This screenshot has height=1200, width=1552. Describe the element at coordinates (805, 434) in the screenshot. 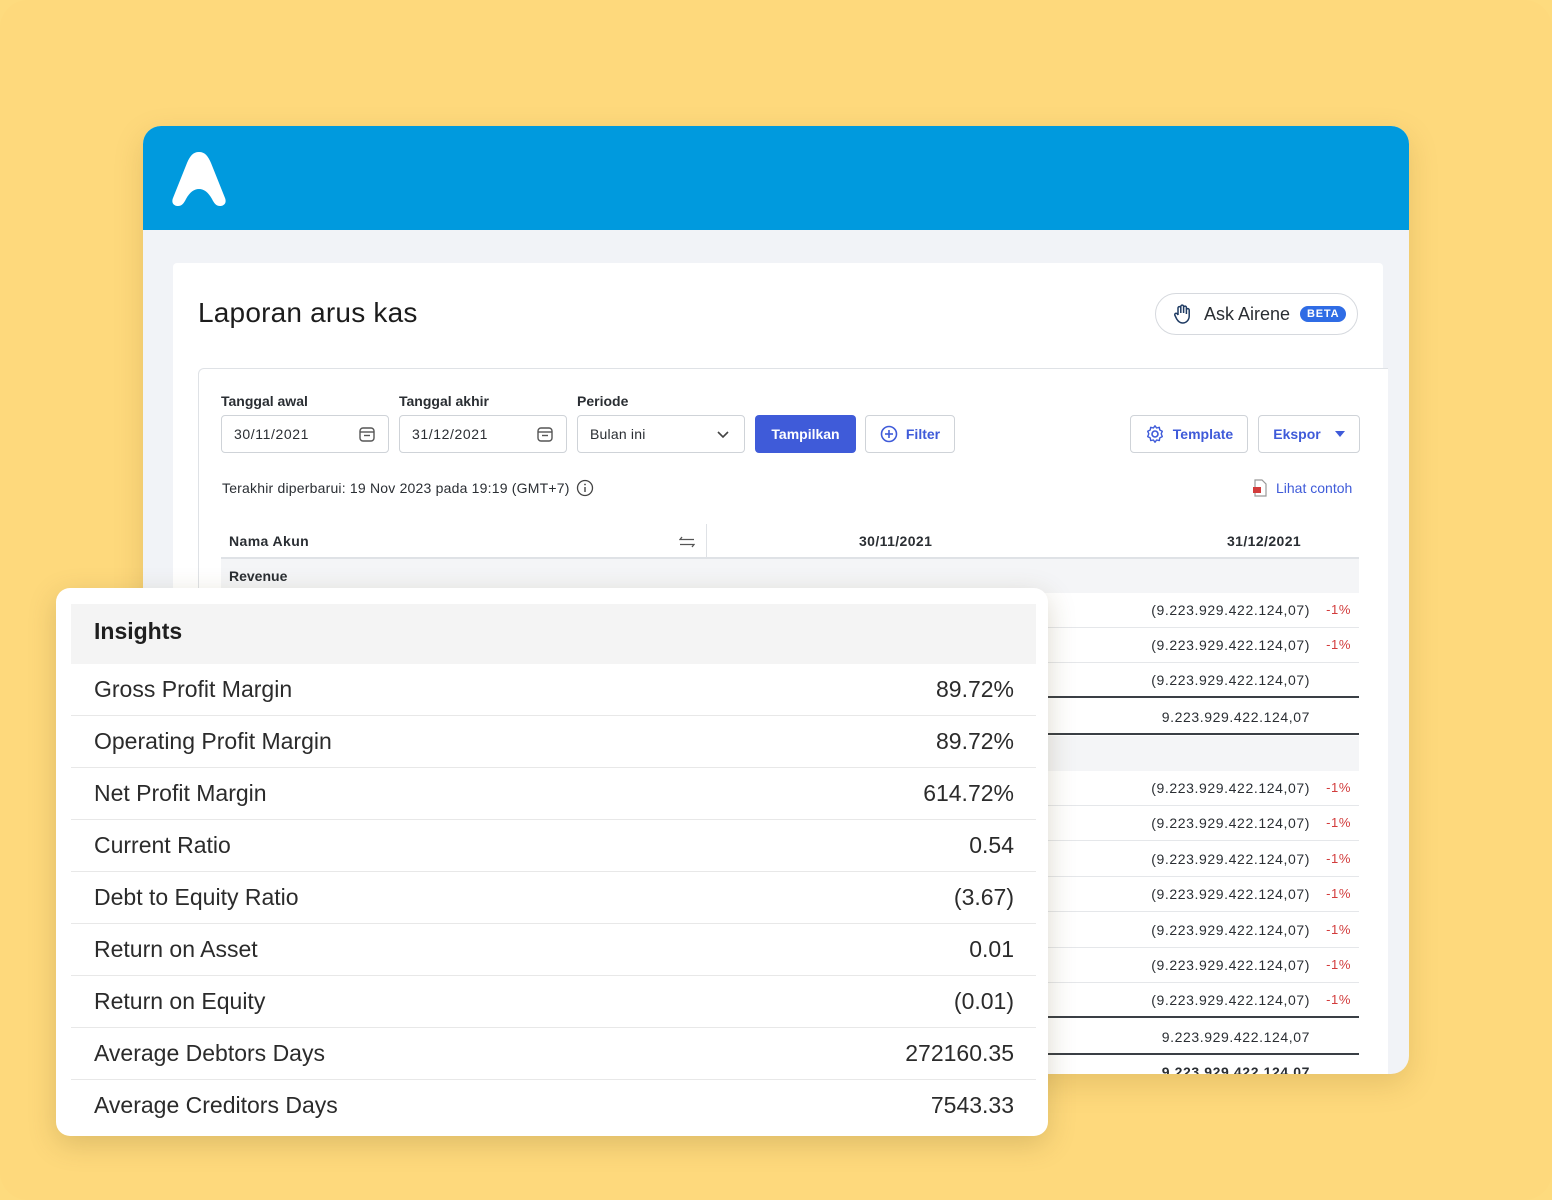

I see `show-button: Tampilkan` at that location.